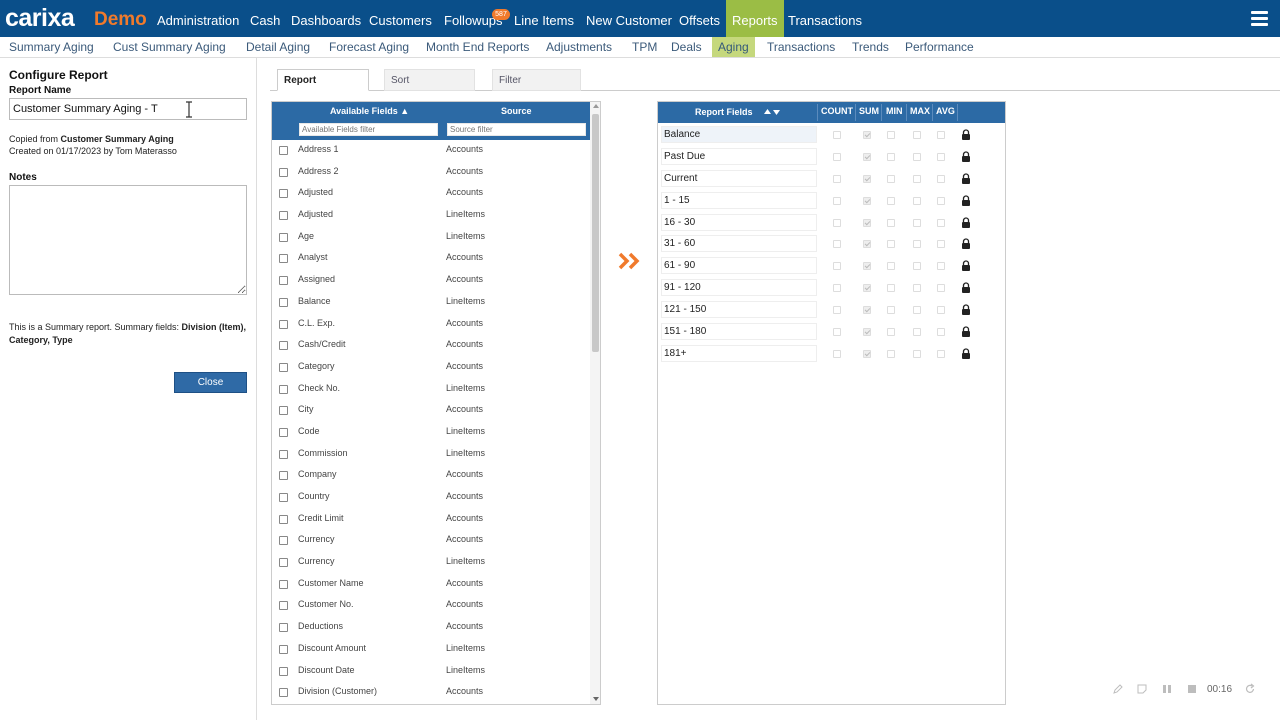 The image size is (1280, 720). I want to click on nav-line-items: Line Items, so click(544, 18).